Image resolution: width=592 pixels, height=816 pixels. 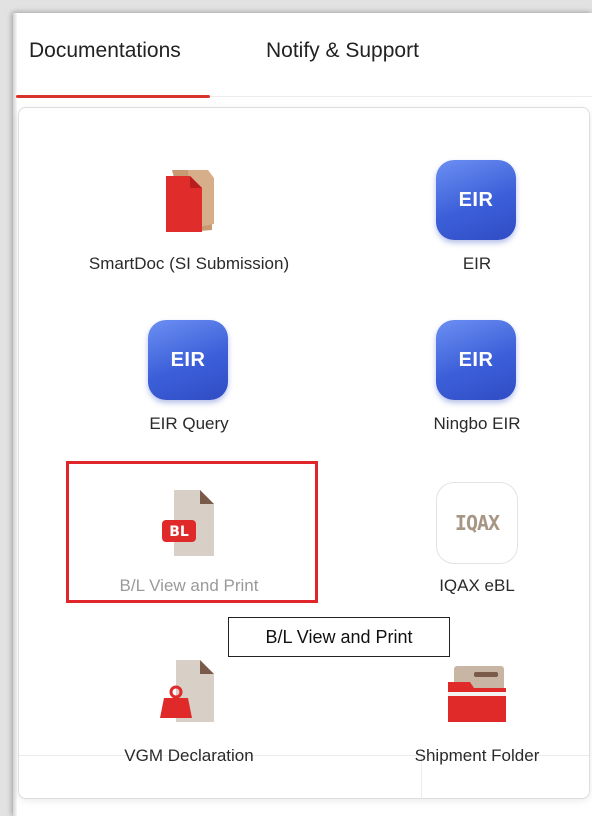 I want to click on app-tile-eir: EIR EIR, so click(x=463, y=217).